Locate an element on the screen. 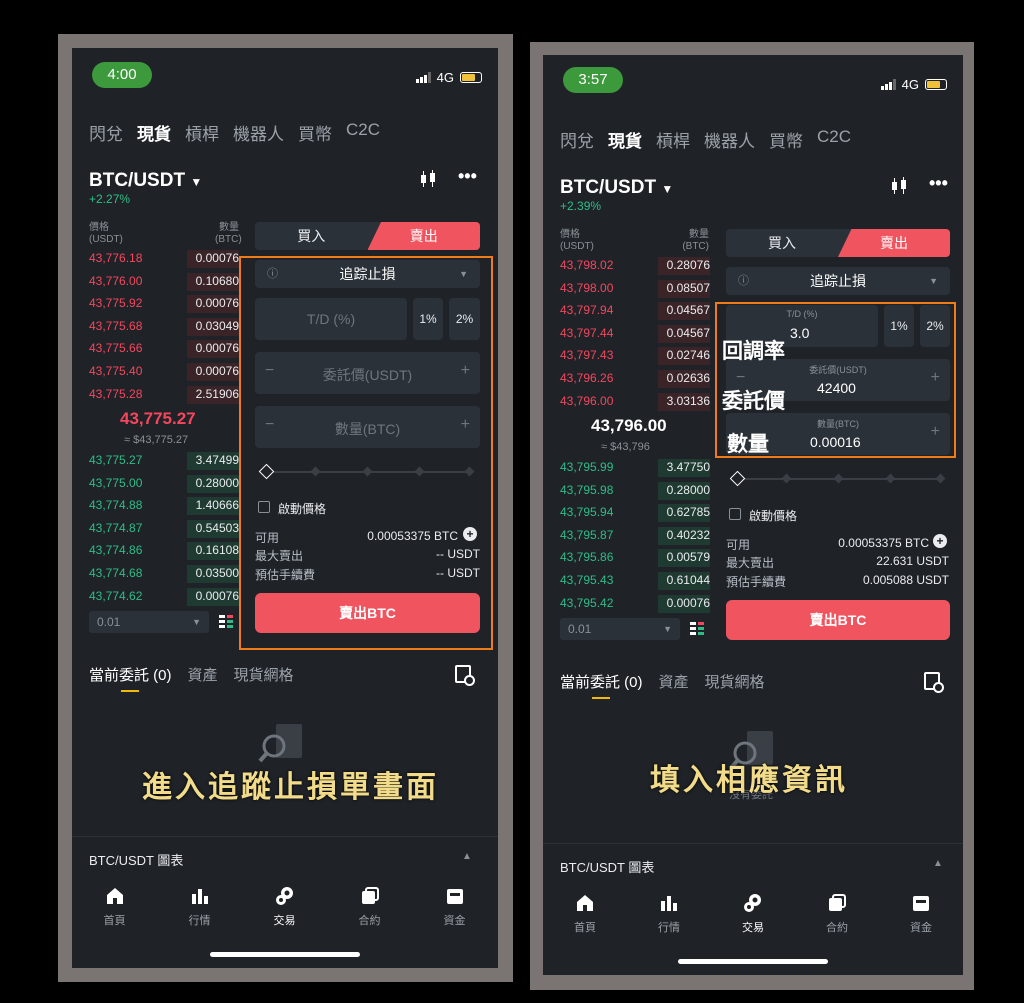 This screenshot has height=1003, width=1024. ask-row: 43,796.26 0.02636 is located at coordinates (635, 379).